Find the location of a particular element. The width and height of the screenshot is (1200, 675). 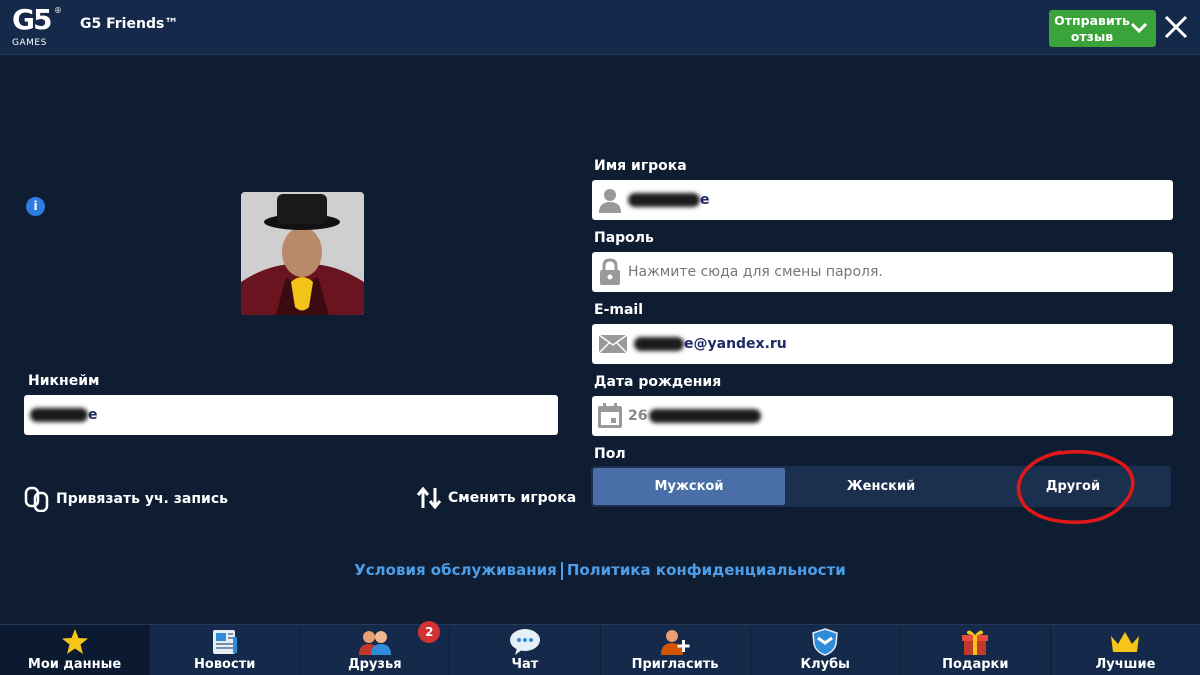

invite-icon is located at coordinates (675, 642).